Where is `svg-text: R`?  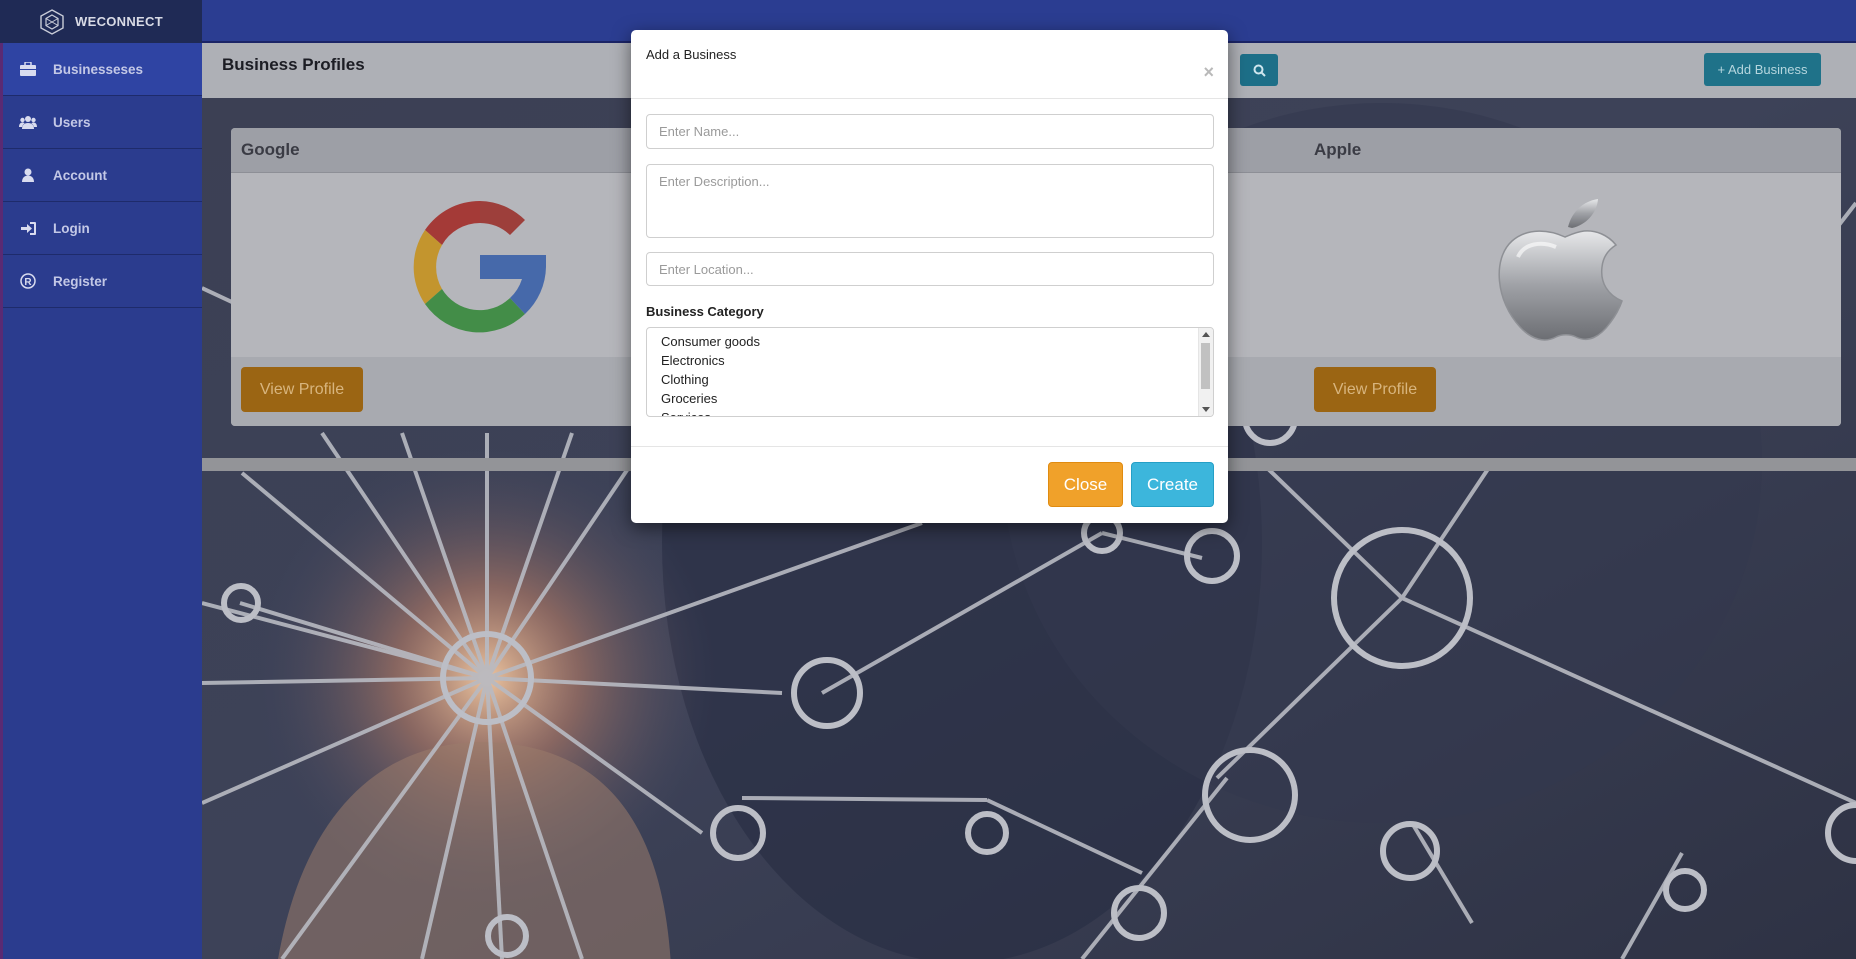
svg-text: R is located at coordinates (28, 282).